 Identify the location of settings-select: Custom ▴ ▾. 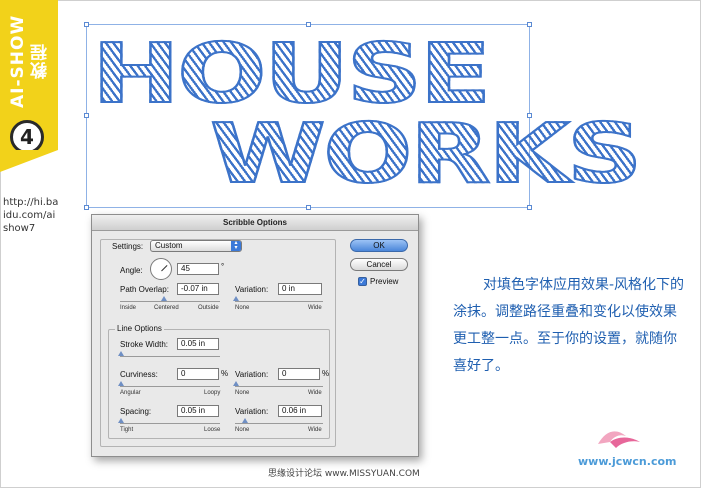
(196, 246).